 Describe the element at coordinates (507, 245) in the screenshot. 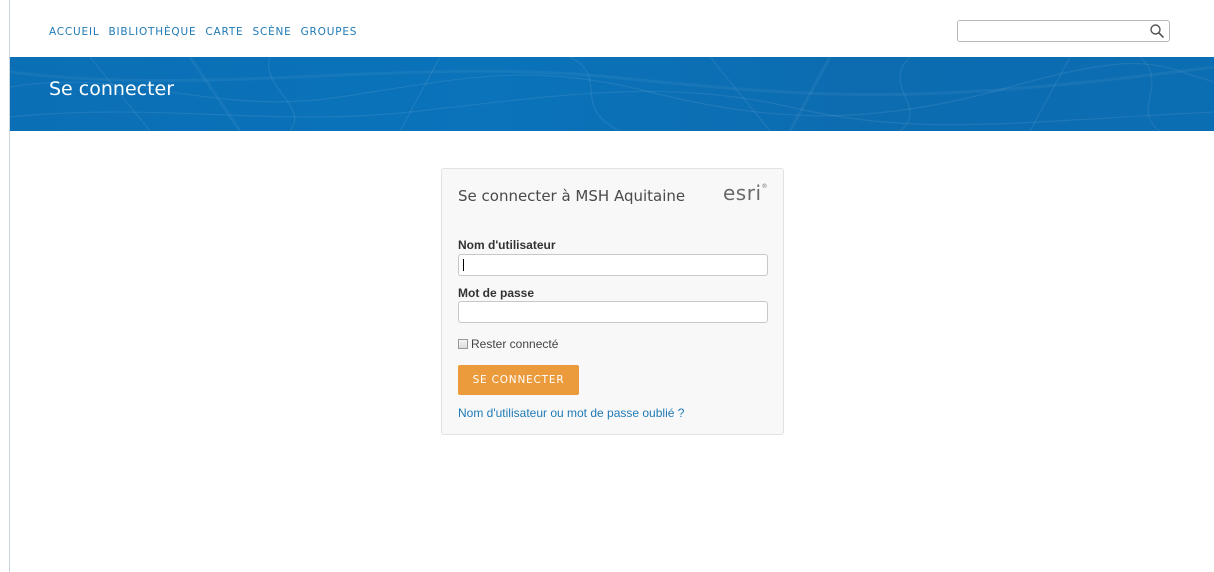

I see `username-label: Nom d'utilisateur` at that location.